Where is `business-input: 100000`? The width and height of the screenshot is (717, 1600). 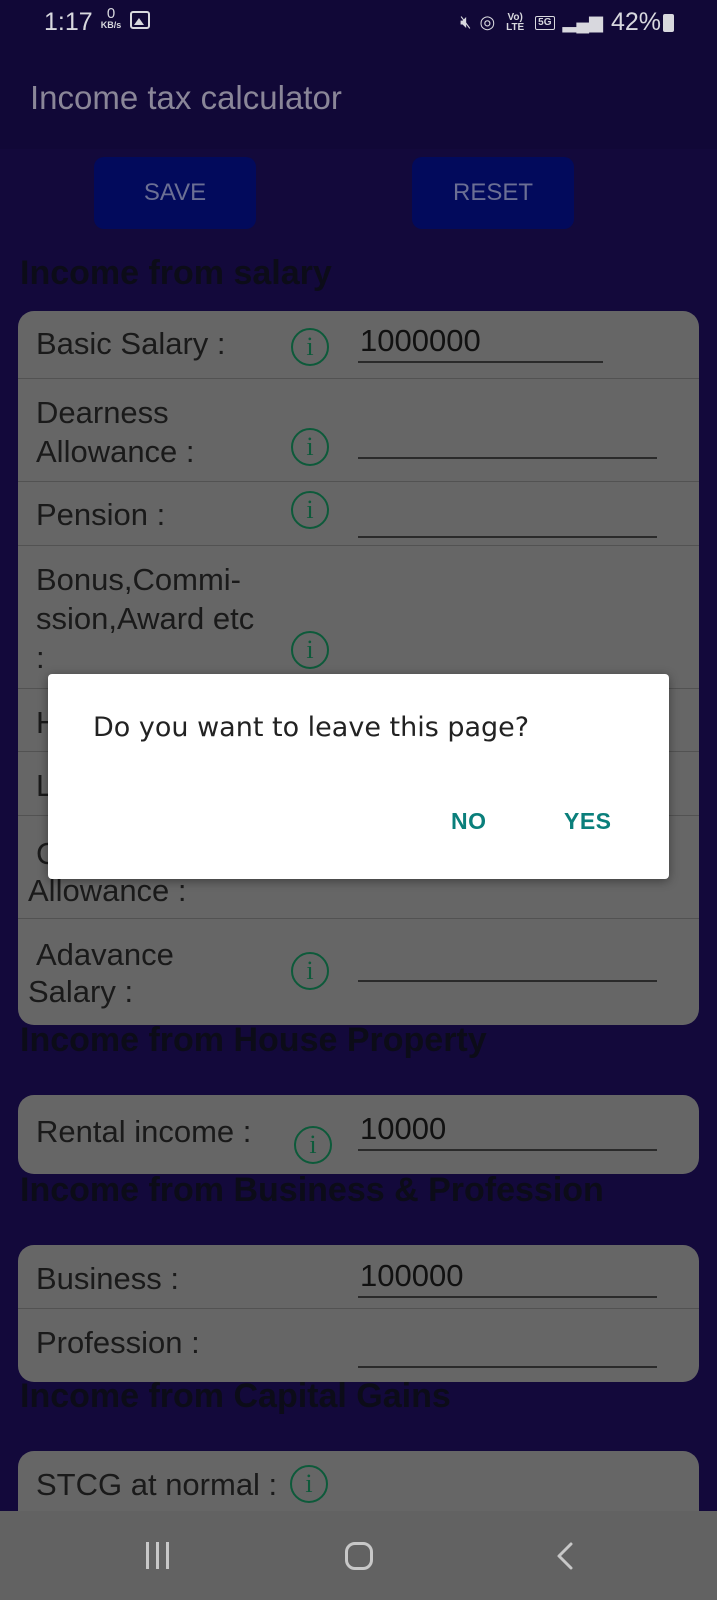
business-input: 100000 is located at coordinates (507, 1277).